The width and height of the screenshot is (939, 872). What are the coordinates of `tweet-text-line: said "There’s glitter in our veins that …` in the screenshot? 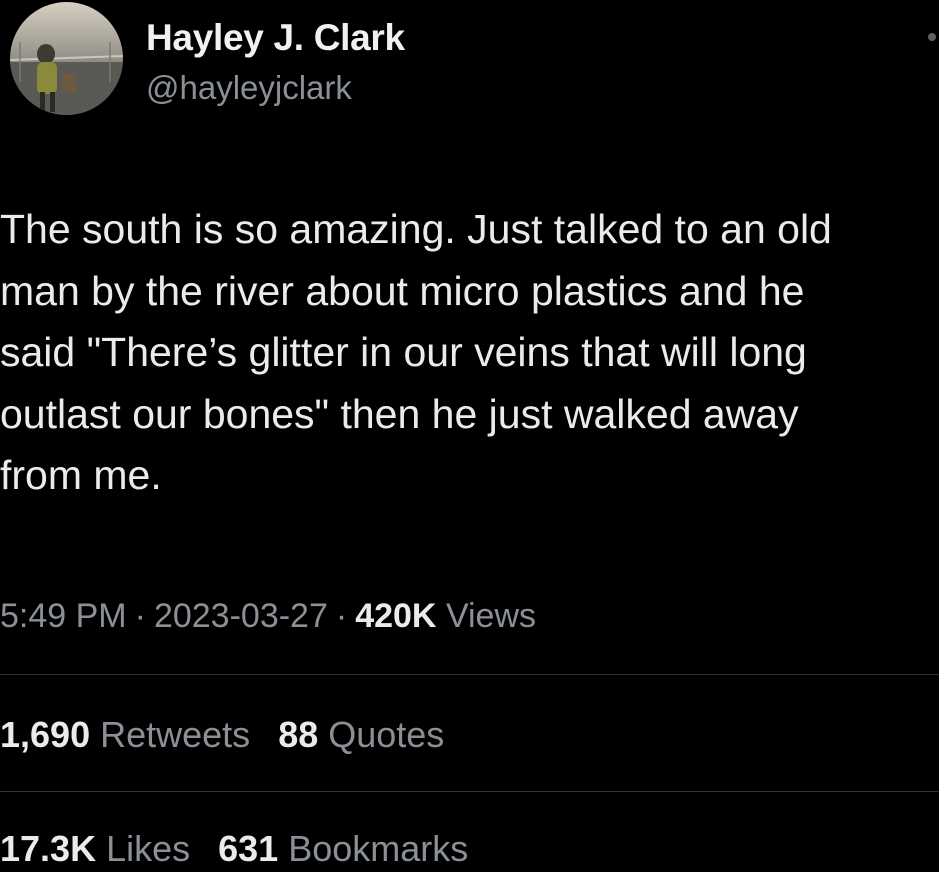 It's located at (403, 352).